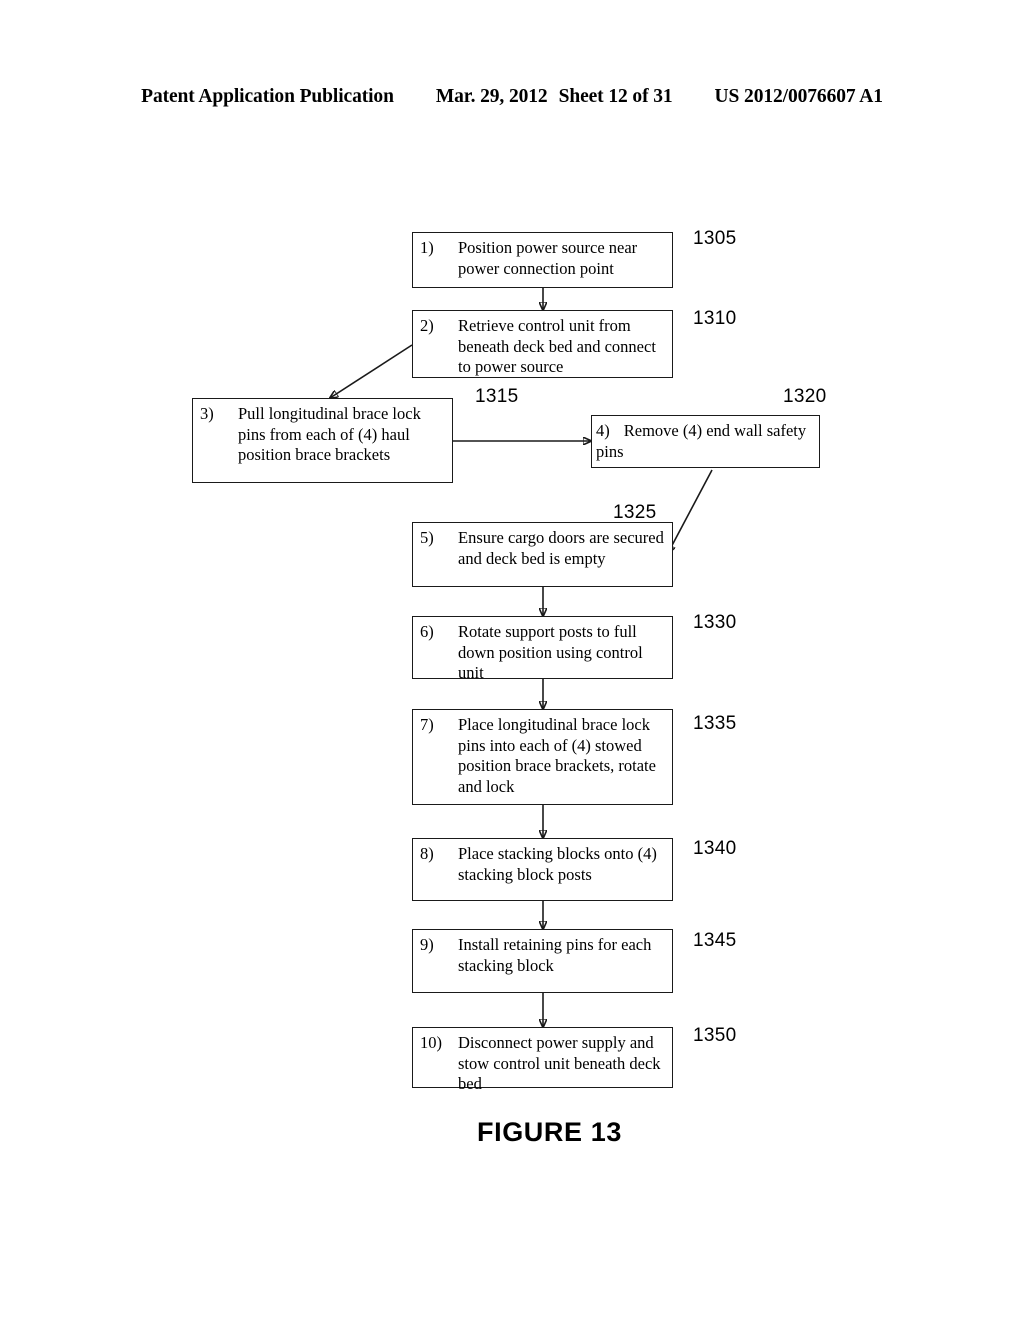 The width and height of the screenshot is (1024, 1320). Describe the element at coordinates (497, 396) in the screenshot. I see `reference-numeral-1315: 1315` at that location.